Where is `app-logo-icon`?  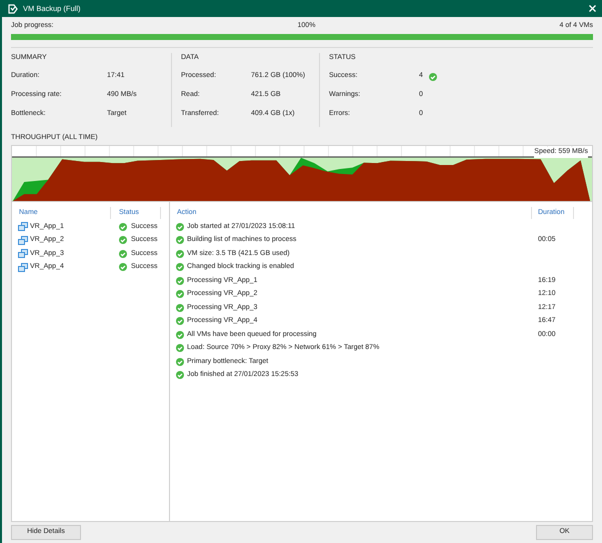
app-logo-icon is located at coordinates (13, 9).